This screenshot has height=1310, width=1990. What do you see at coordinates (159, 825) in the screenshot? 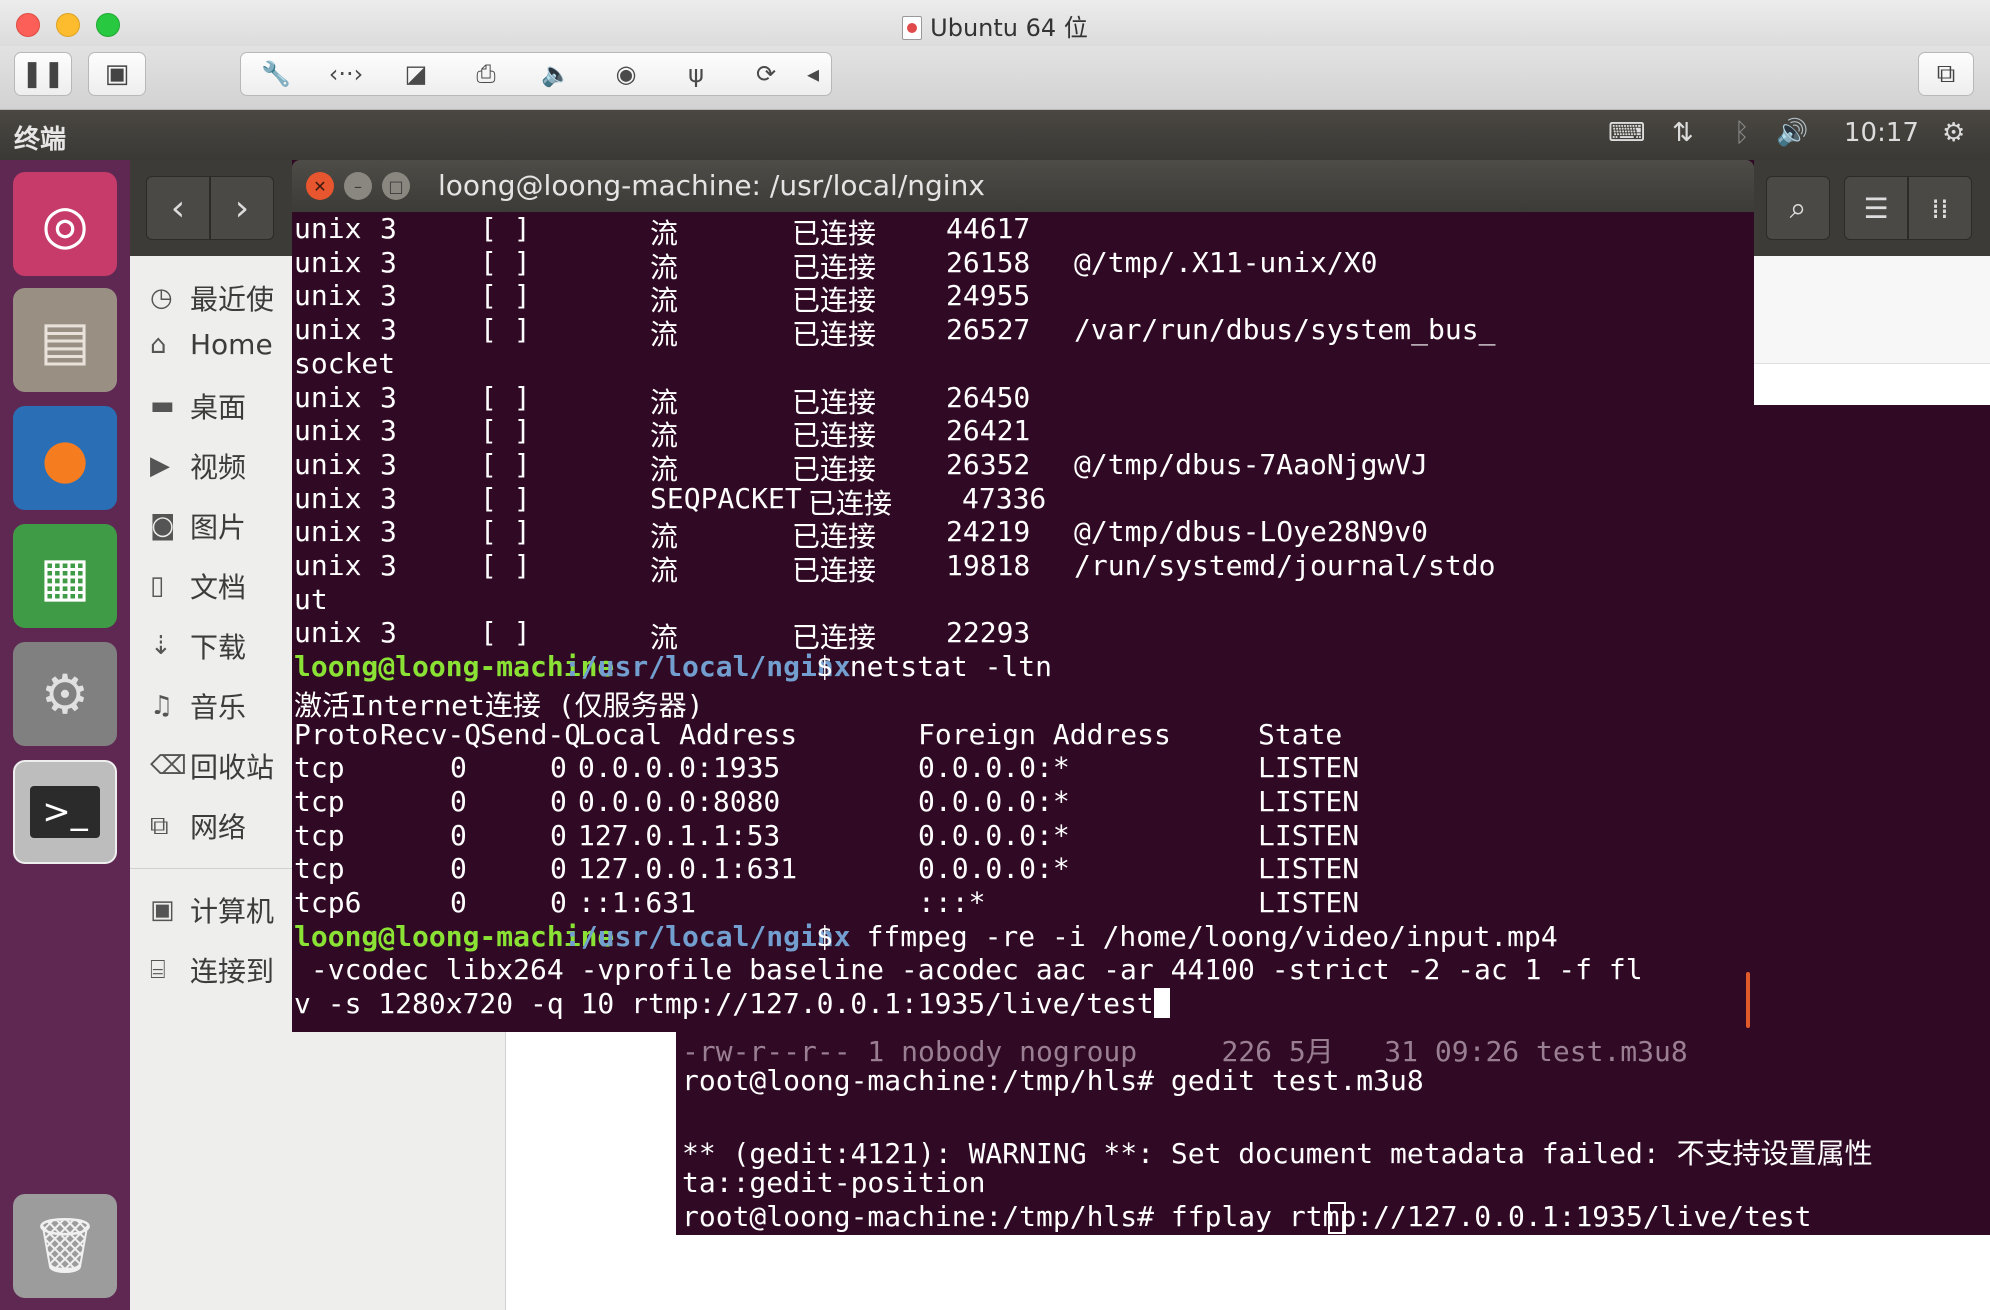
I see `network-icon: ⧉` at bounding box center [159, 825].